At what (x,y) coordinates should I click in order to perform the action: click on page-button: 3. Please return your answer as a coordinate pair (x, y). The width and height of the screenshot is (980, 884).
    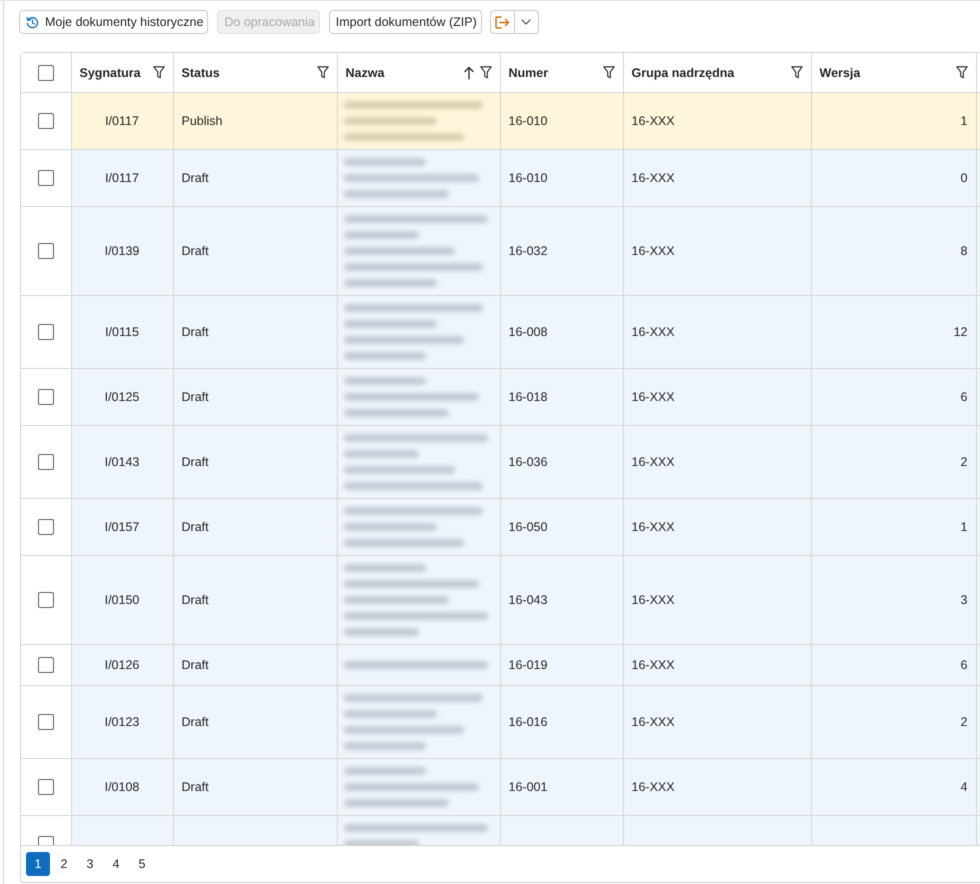
    Looking at the image, I should click on (90, 864).